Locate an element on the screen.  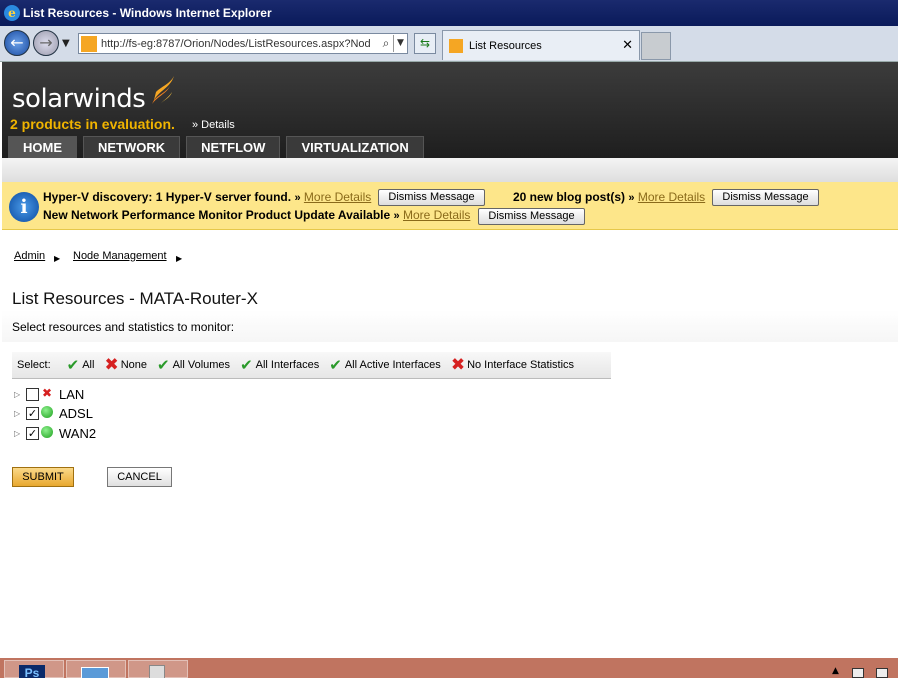
tab-favicon-icon is located at coordinates (456, 45).